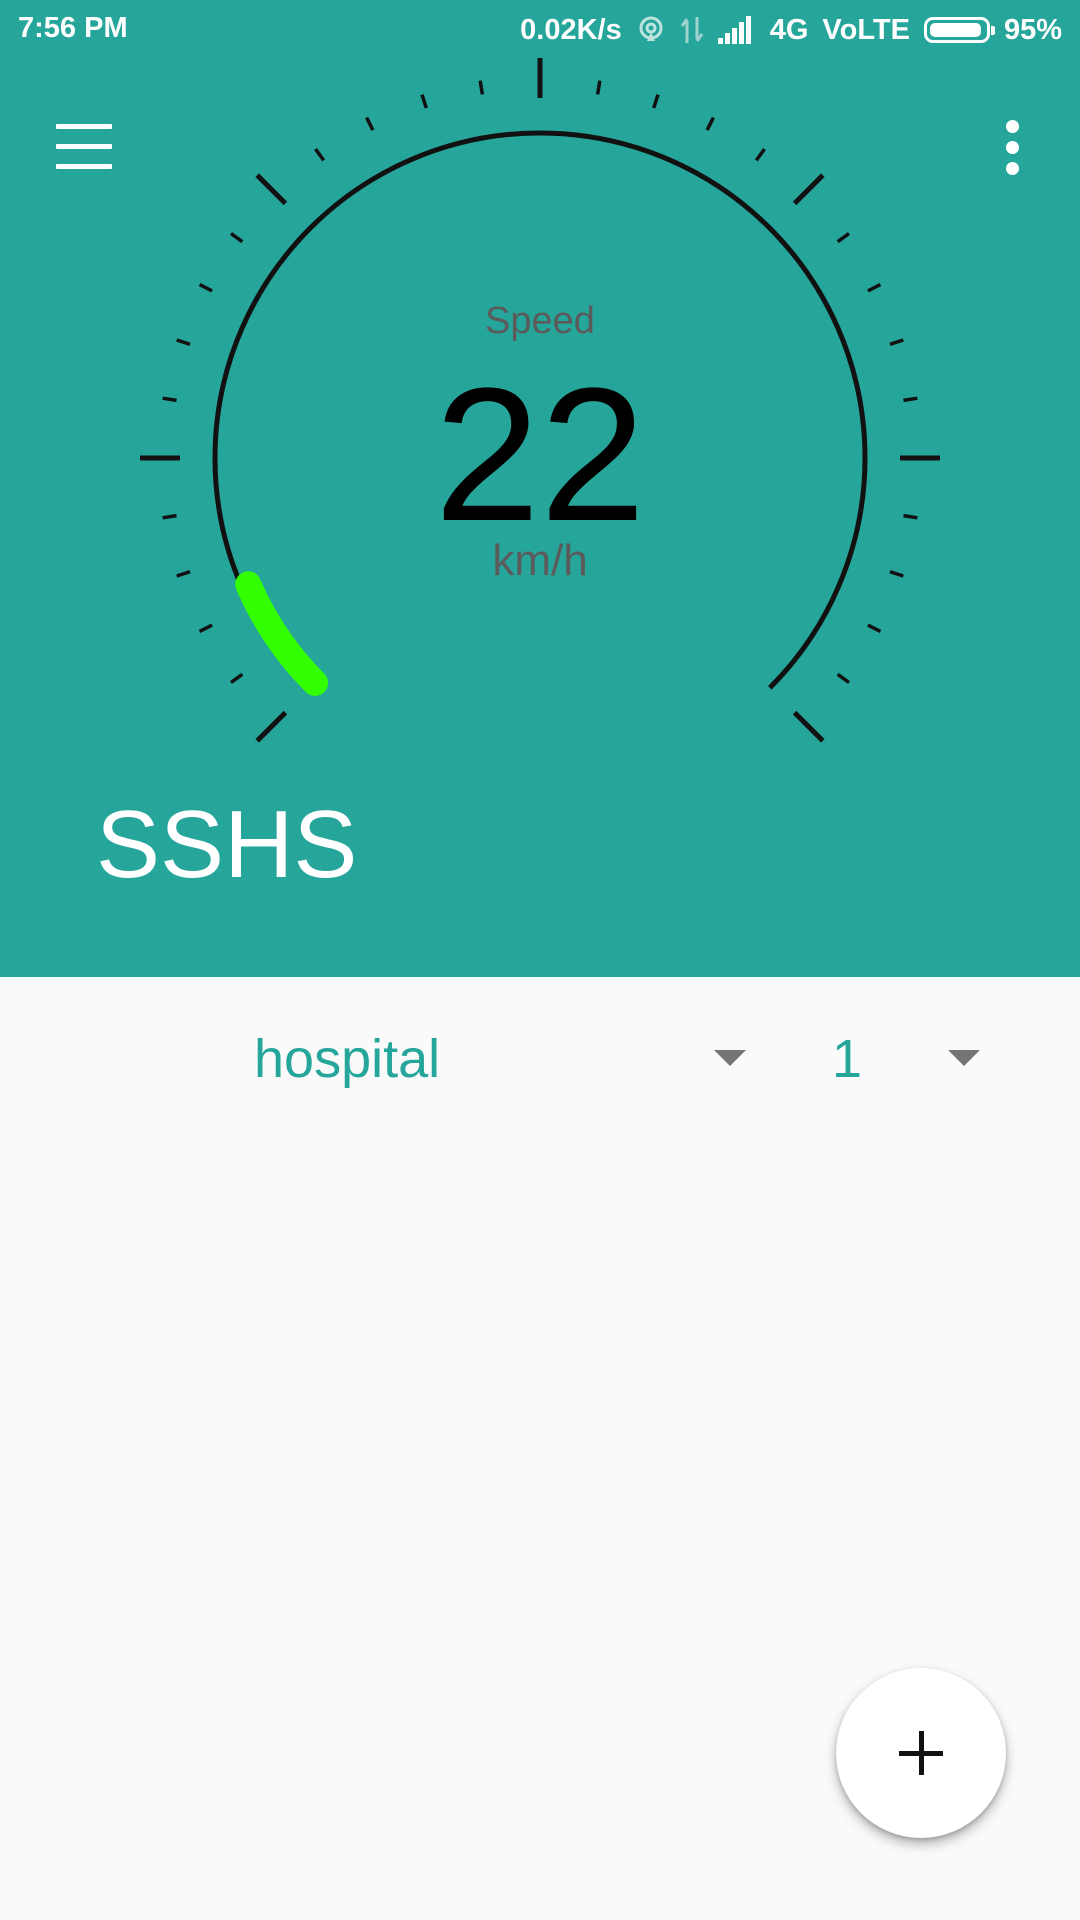  Describe the element at coordinates (910, 1060) in the screenshot. I see `count-dropdown: 1` at that location.